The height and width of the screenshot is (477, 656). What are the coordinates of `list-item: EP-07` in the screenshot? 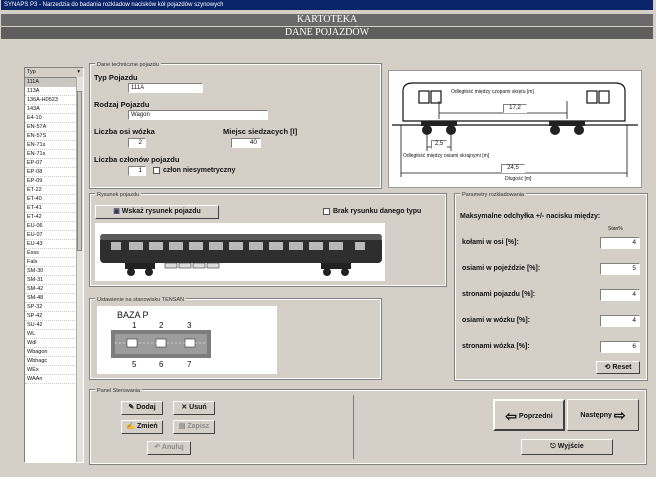 It's located at (54, 163).